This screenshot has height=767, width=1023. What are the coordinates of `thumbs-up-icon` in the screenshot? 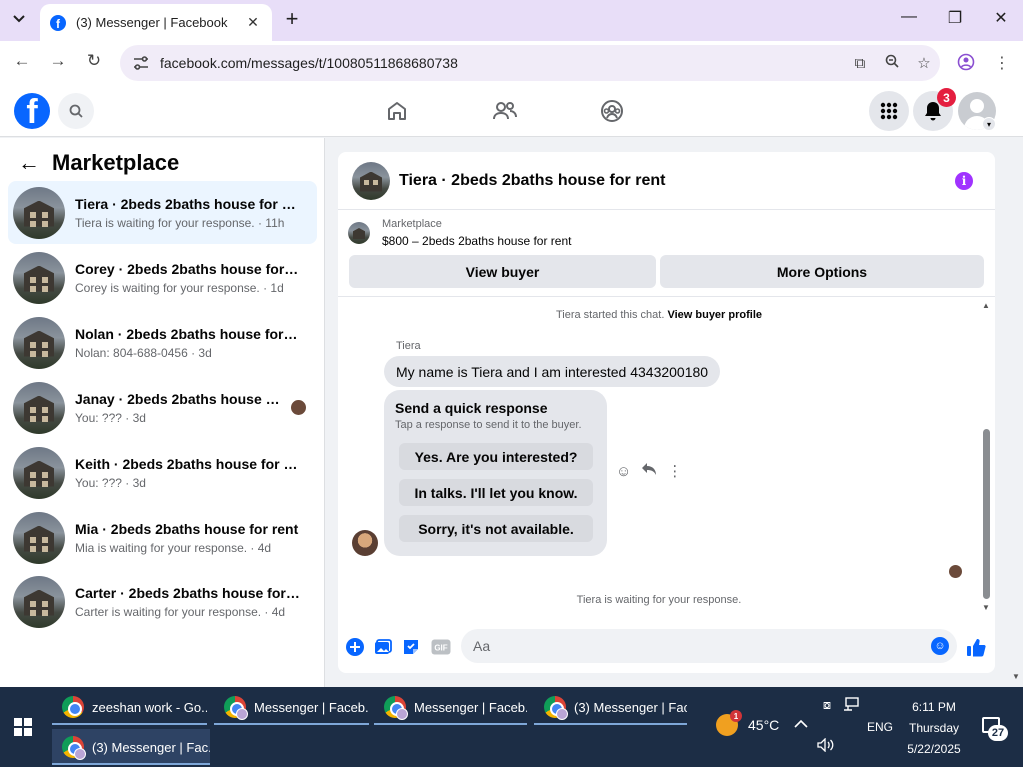 It's located at (976, 647).